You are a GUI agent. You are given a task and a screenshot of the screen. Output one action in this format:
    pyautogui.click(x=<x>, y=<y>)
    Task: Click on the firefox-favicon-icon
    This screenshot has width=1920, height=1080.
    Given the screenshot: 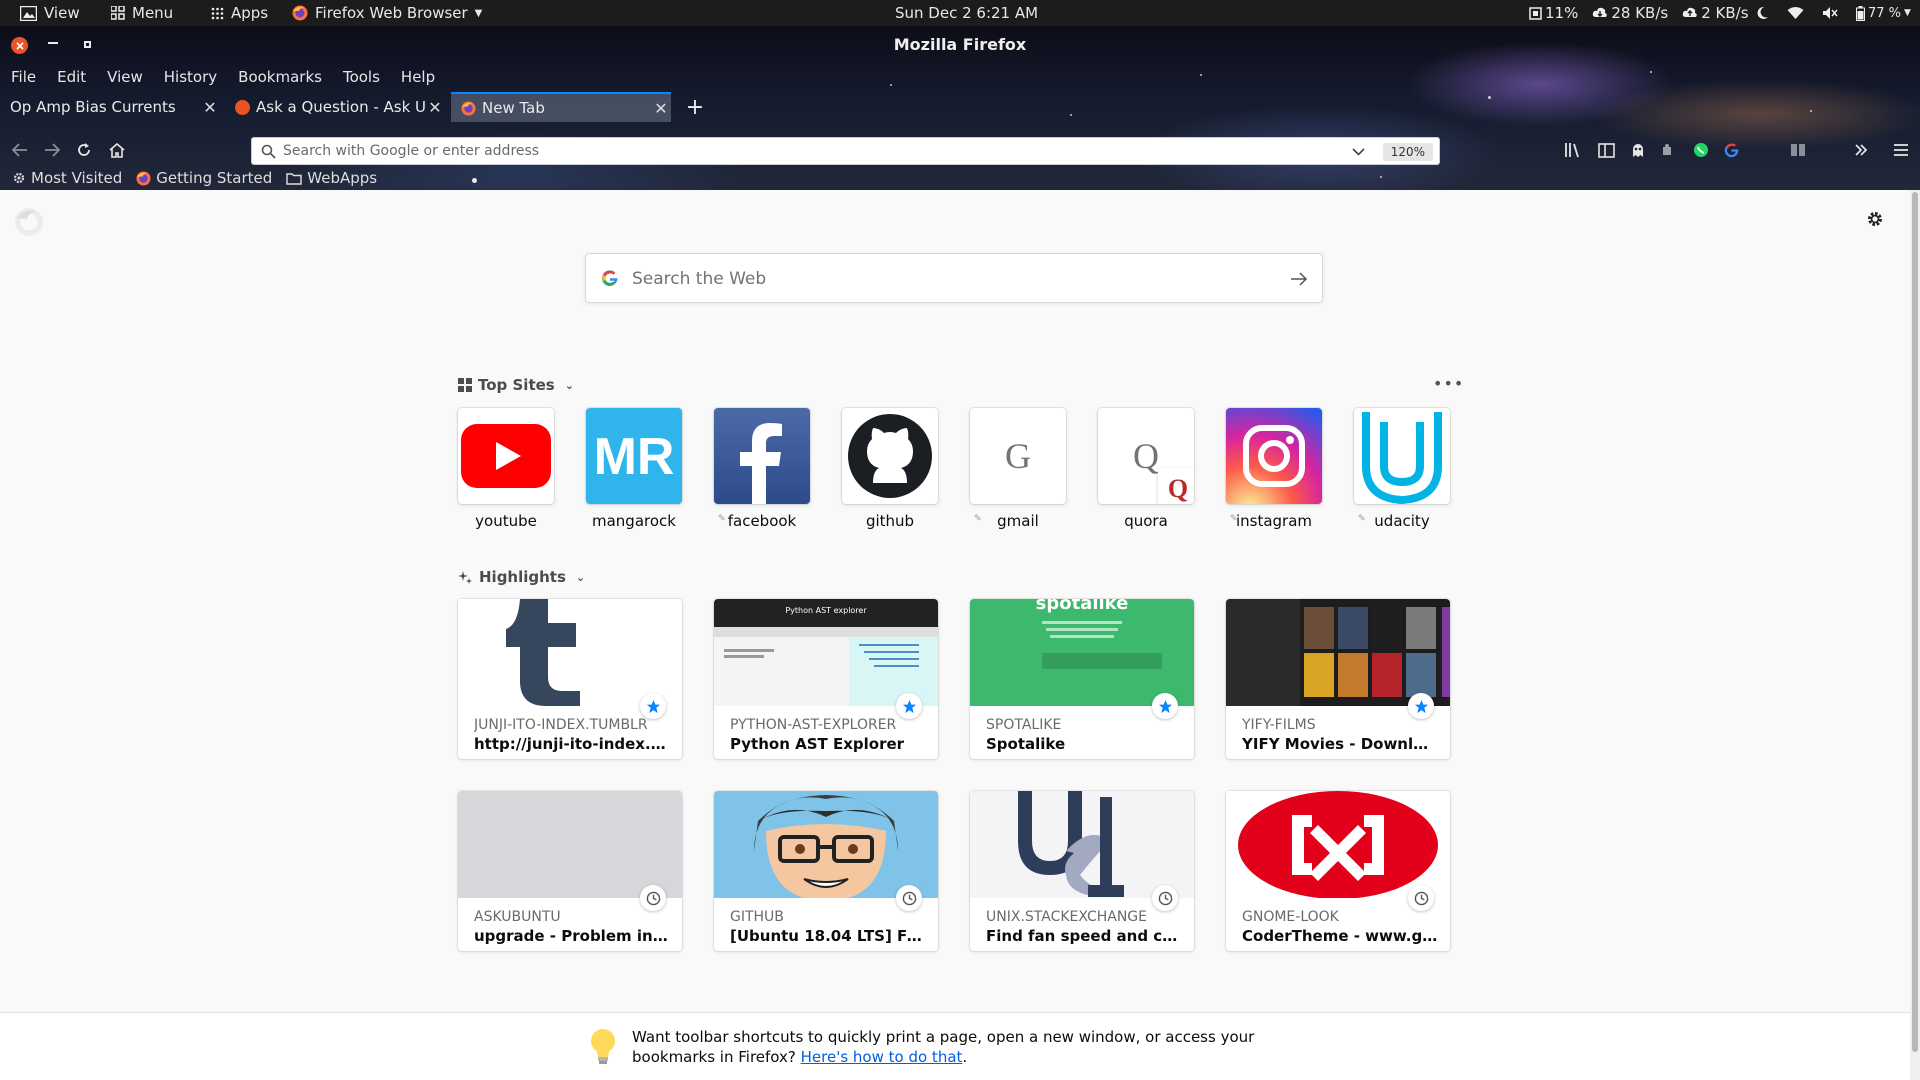 What is the action you would take?
    pyautogui.click(x=468, y=108)
    